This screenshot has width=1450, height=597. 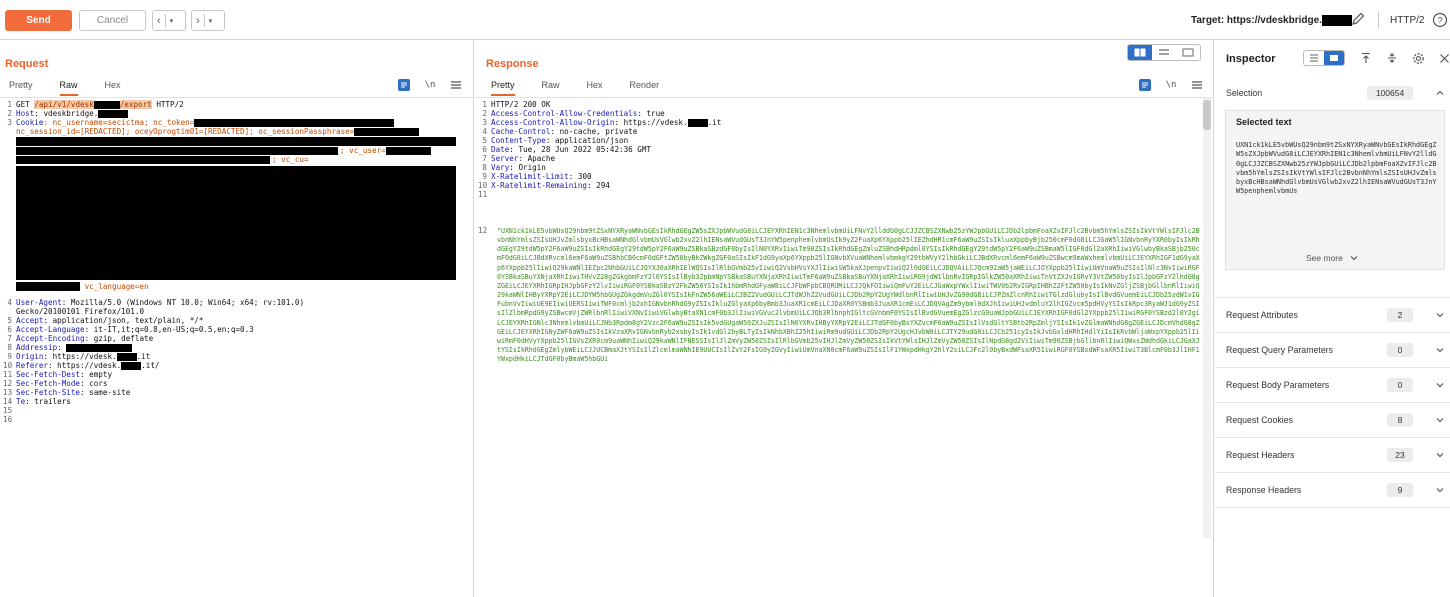 I want to click on header-accept-encoding: Accept-Encoding: gzip, deflate, so click(x=85, y=338).